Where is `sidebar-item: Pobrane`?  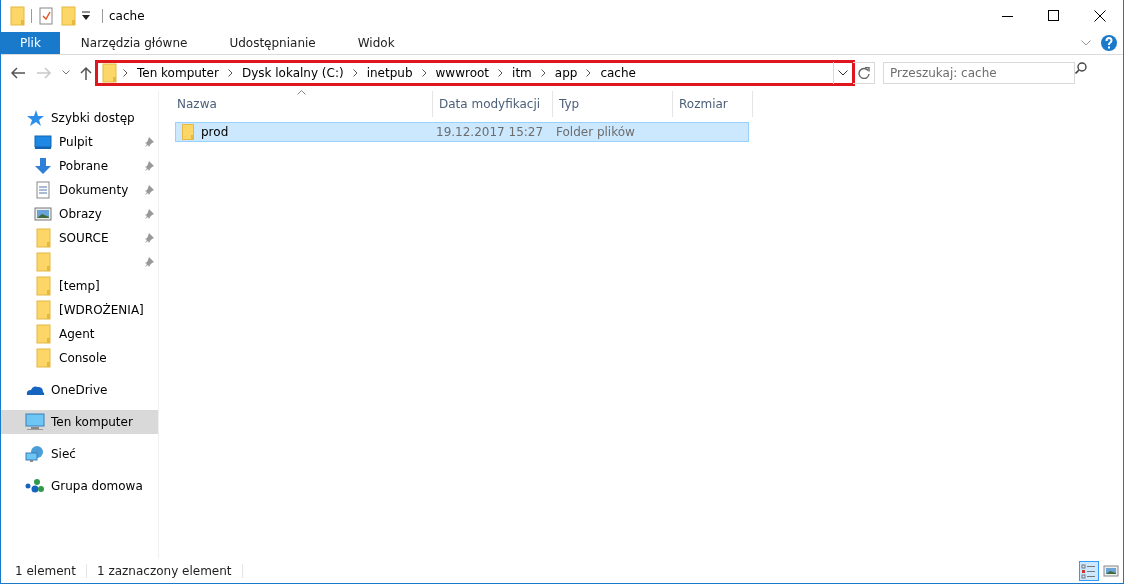 sidebar-item: Pobrane is located at coordinates (79, 166).